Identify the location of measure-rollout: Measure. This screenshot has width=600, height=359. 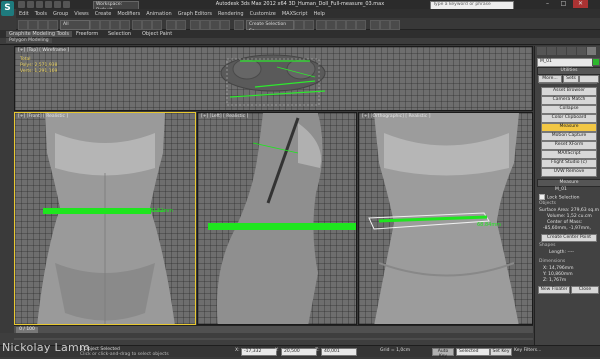
(568, 183).